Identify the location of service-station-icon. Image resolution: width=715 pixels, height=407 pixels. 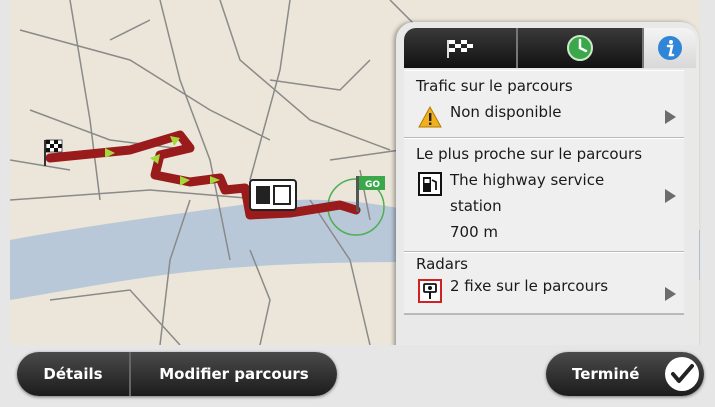
(430, 184).